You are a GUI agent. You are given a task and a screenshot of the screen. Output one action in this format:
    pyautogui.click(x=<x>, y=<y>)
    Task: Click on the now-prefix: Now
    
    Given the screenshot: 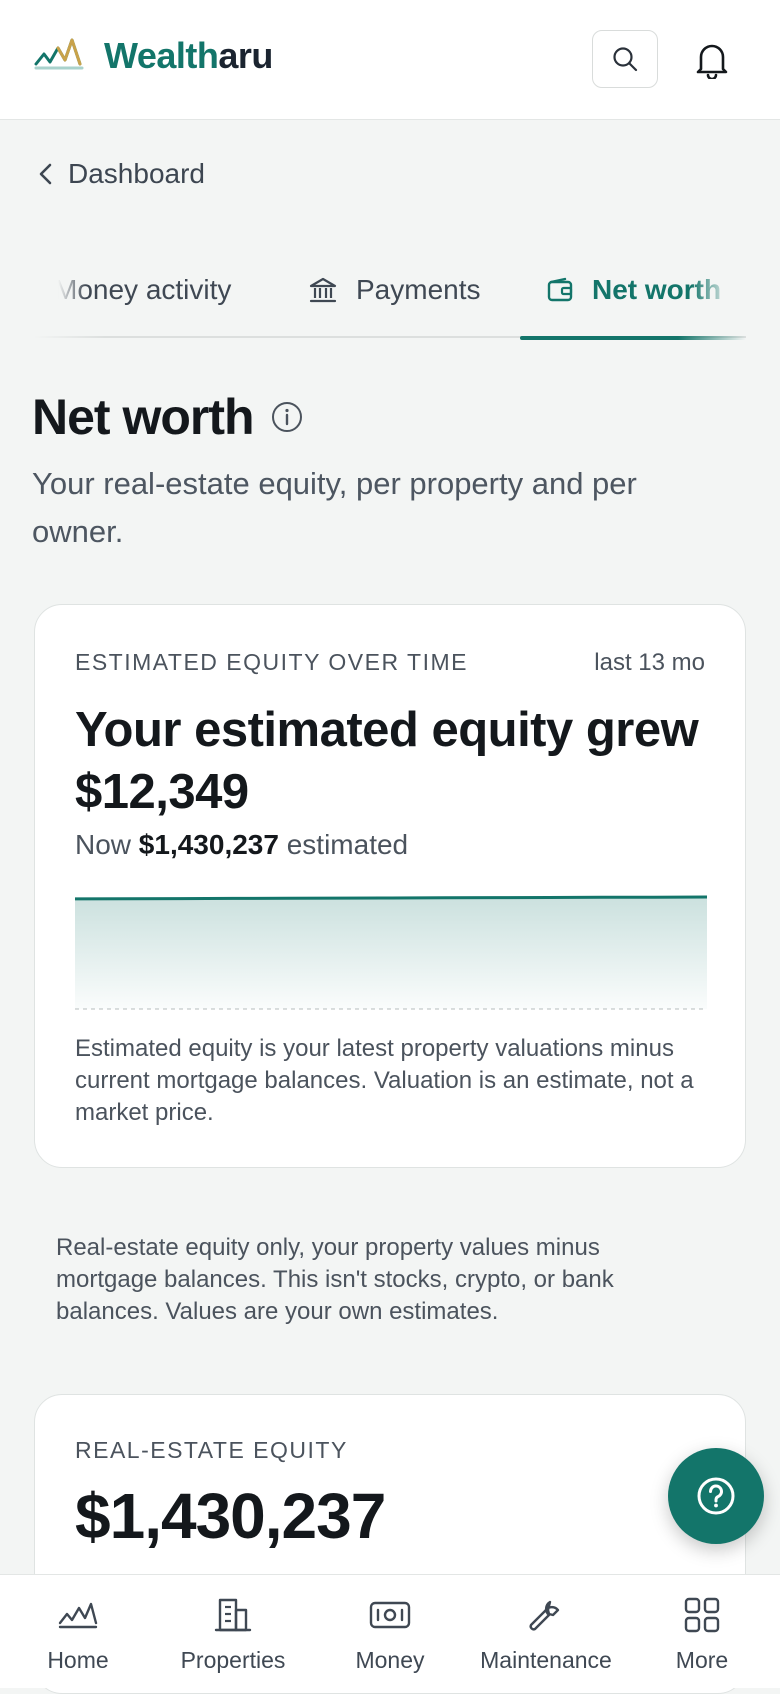 What is the action you would take?
    pyautogui.click(x=103, y=844)
    